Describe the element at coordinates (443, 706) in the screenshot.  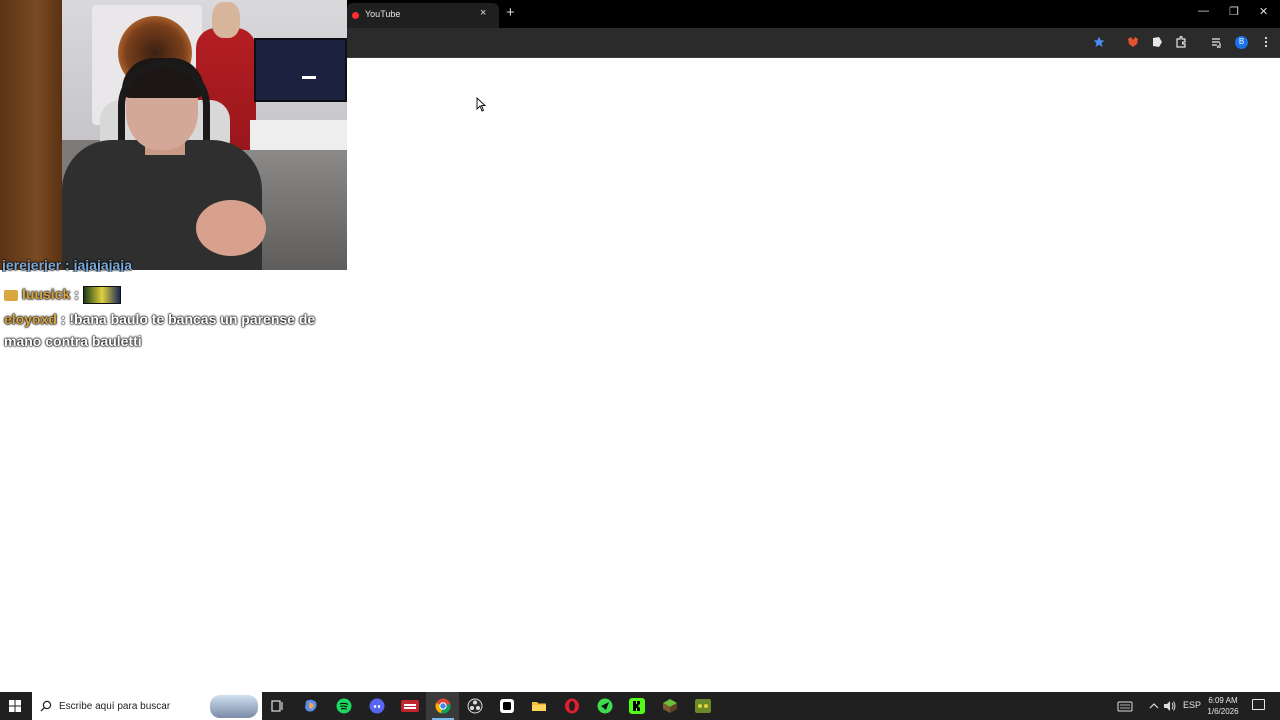
I see `chrome-icon` at that location.